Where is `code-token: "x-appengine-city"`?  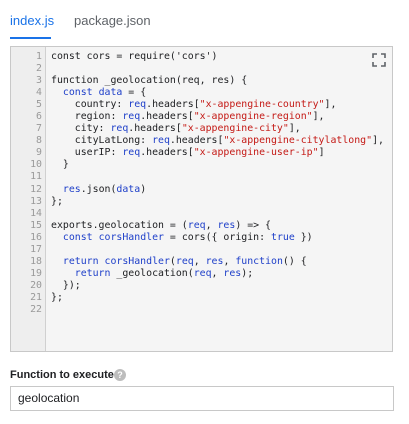 code-token: "x-appengine-city" is located at coordinates (235, 129).